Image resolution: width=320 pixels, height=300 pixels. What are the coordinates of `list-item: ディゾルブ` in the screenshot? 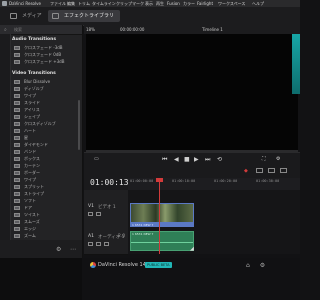 It's located at (46, 88).